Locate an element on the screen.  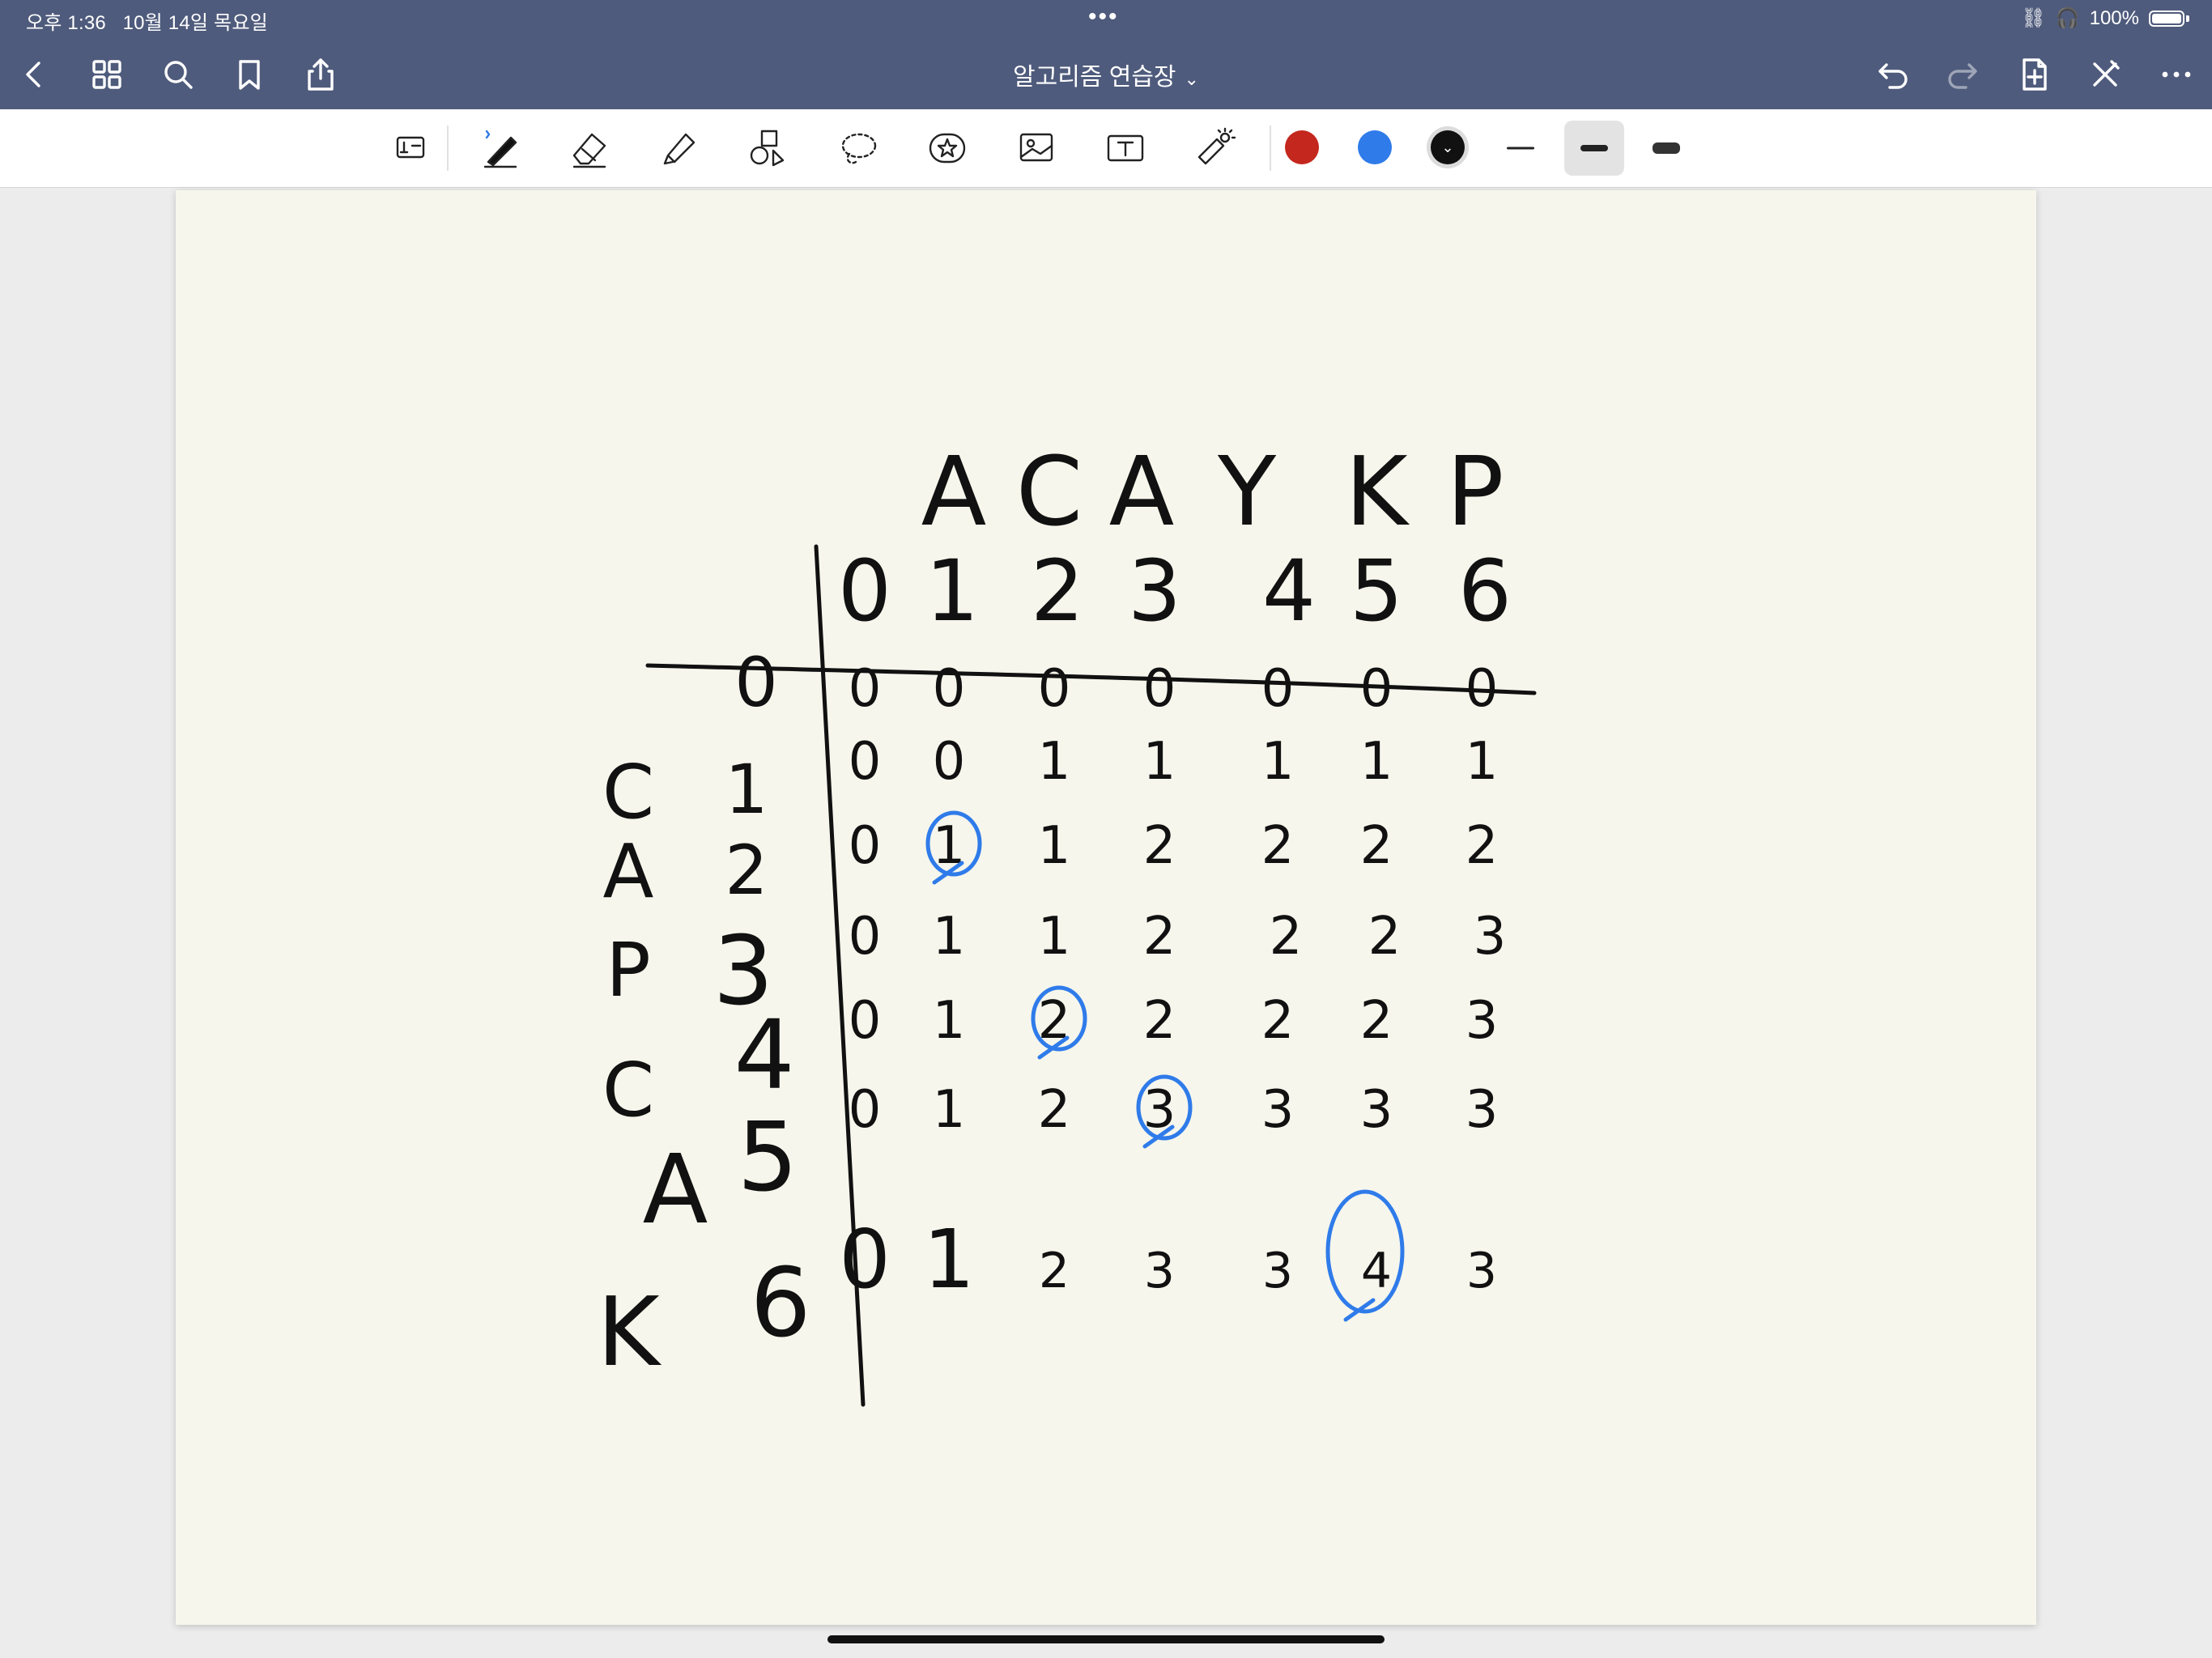
column-index: 4 is located at coordinates (1289, 591).